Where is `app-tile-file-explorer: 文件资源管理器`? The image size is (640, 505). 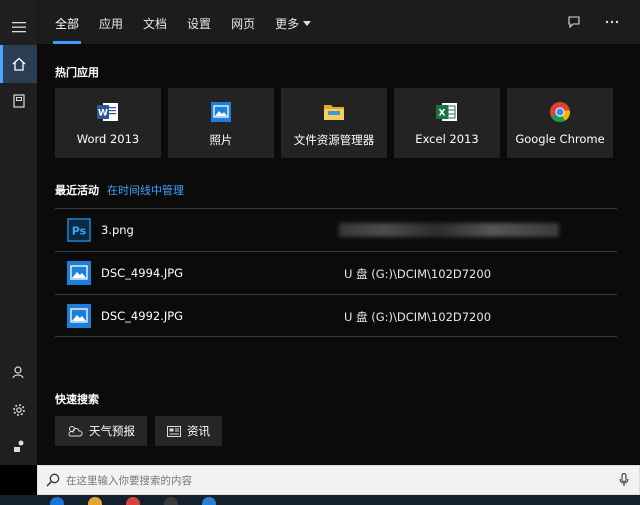
app-tile-file-explorer: 文件资源管理器 is located at coordinates (334, 123).